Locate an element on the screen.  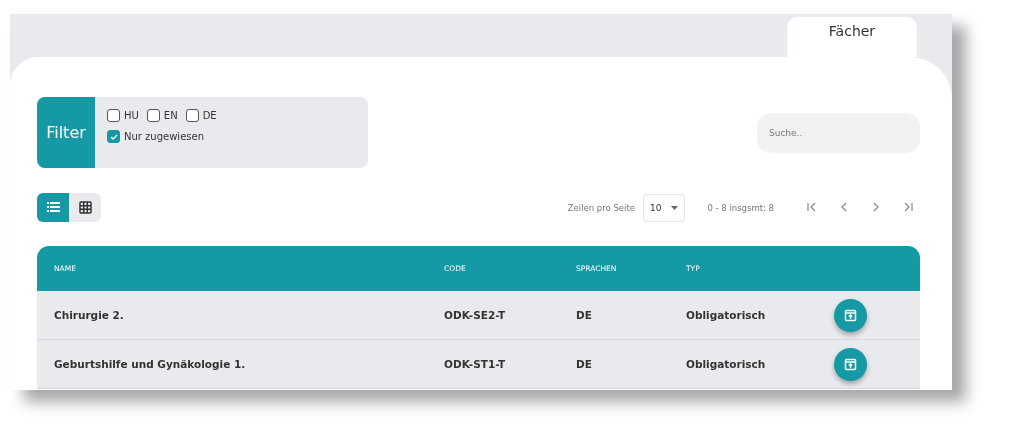
table-cell-text: Geburtshilfe und Gynäkologie 1. is located at coordinates (150, 364).